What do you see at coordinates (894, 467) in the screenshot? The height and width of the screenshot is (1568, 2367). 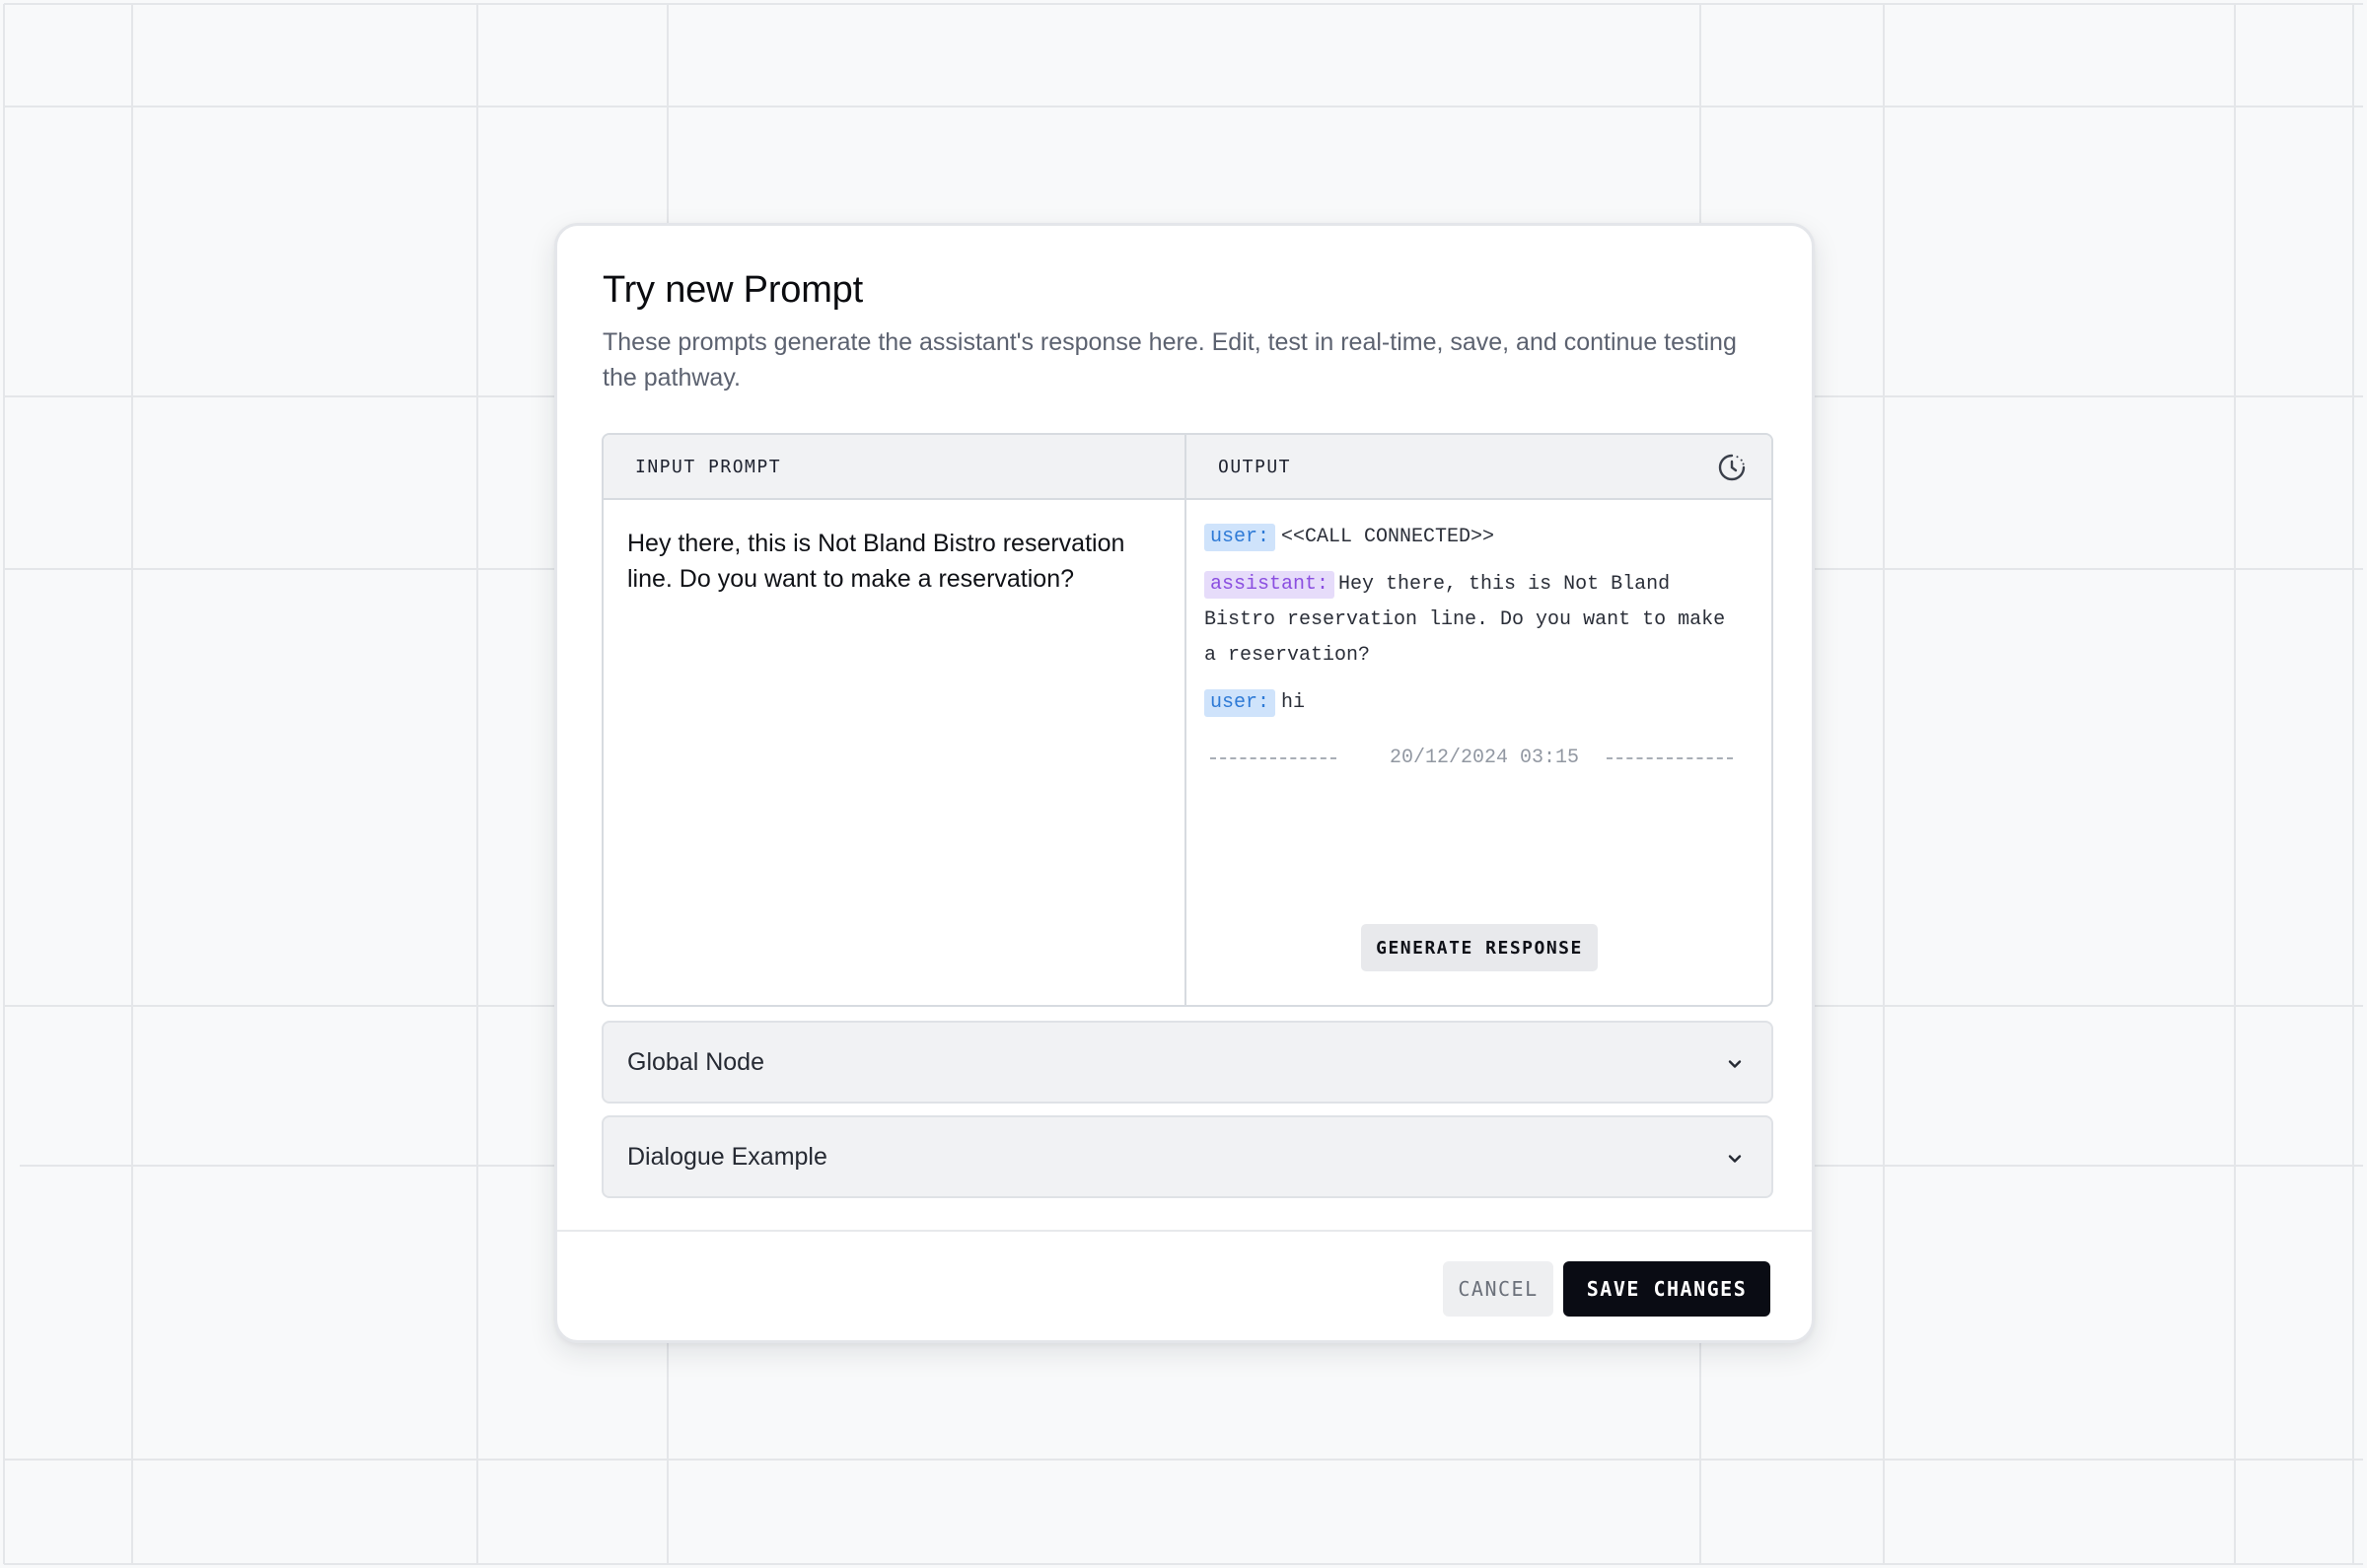 I see `input-prompt-header: INPUT PROMPT` at bounding box center [894, 467].